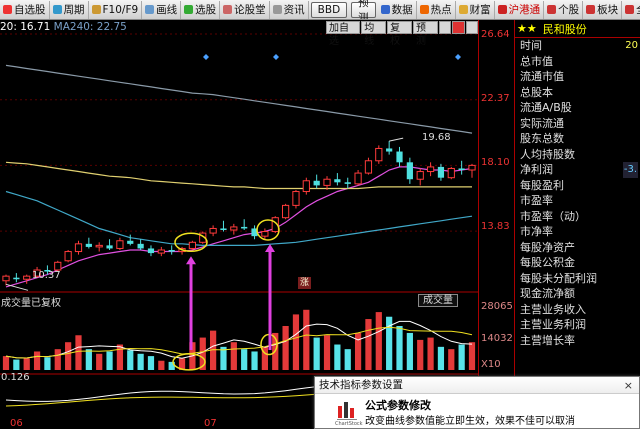  What do you see at coordinates (343, 34) in the screenshot?
I see `add-favorite-button: 加自选` at bounding box center [343, 34].